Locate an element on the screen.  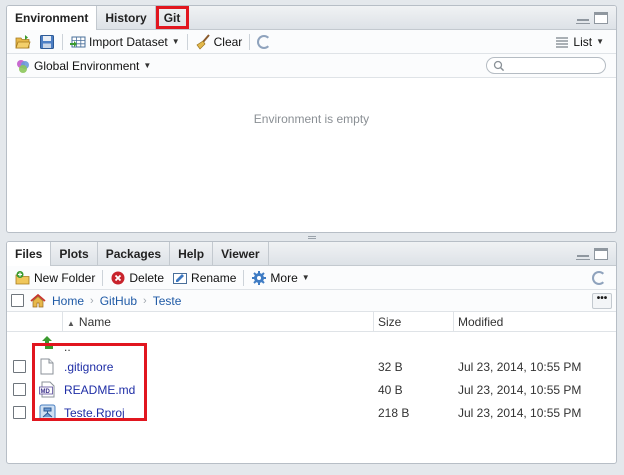
clear-workspace-button: Clear is located at coordinates (219, 42).